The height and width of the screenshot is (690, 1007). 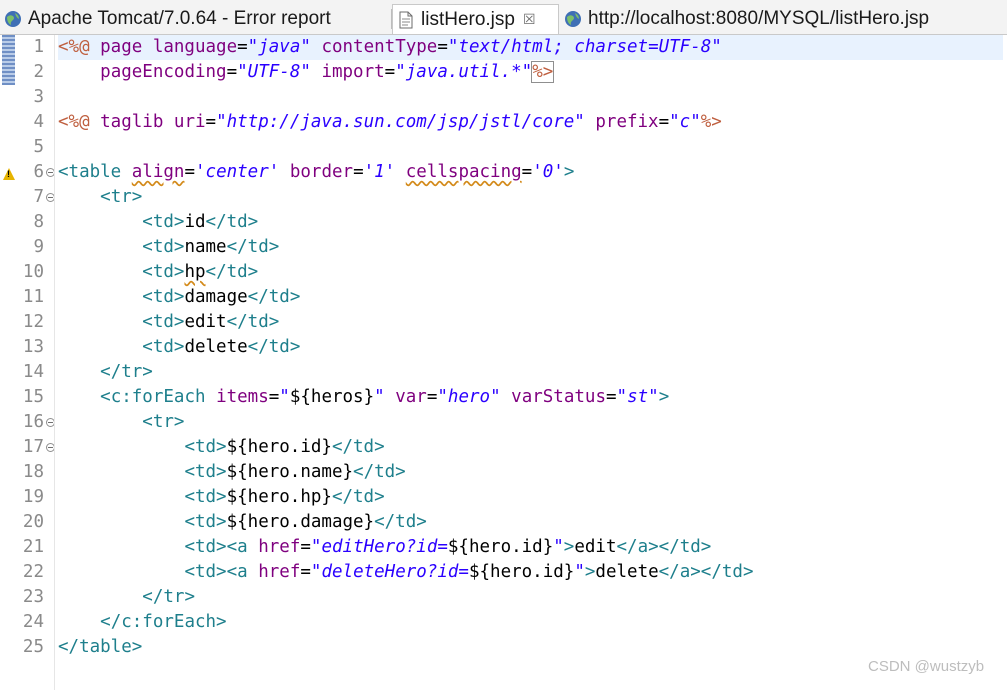 What do you see at coordinates (33, 372) in the screenshot?
I see `line-number: 14` at bounding box center [33, 372].